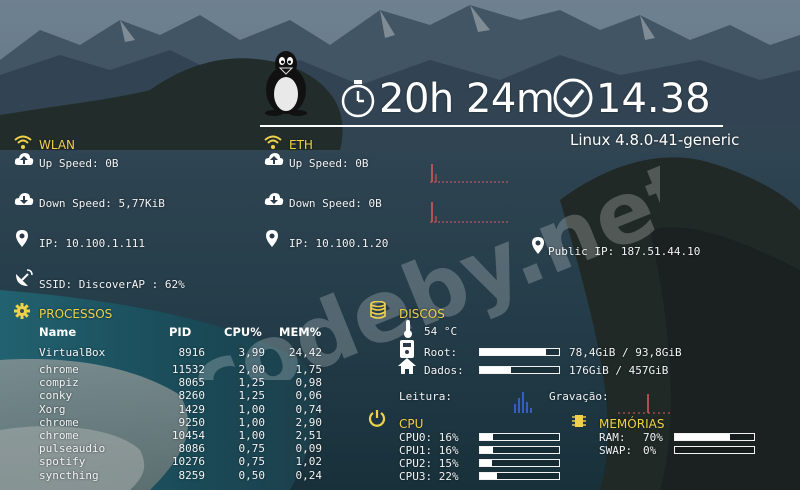 The image size is (800, 490). I want to click on process-pid: 9250, so click(192, 422).